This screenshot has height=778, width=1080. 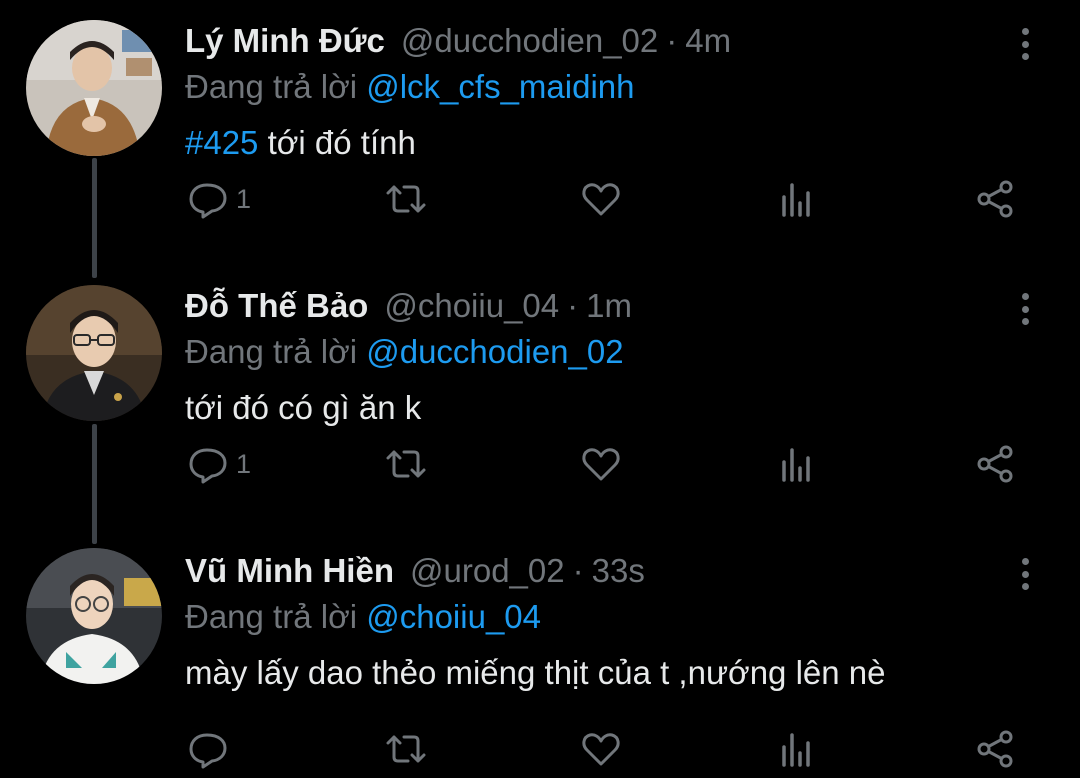 What do you see at coordinates (500, 86) in the screenshot?
I see `reply-mention-link: @lck_cfs_maidinh` at bounding box center [500, 86].